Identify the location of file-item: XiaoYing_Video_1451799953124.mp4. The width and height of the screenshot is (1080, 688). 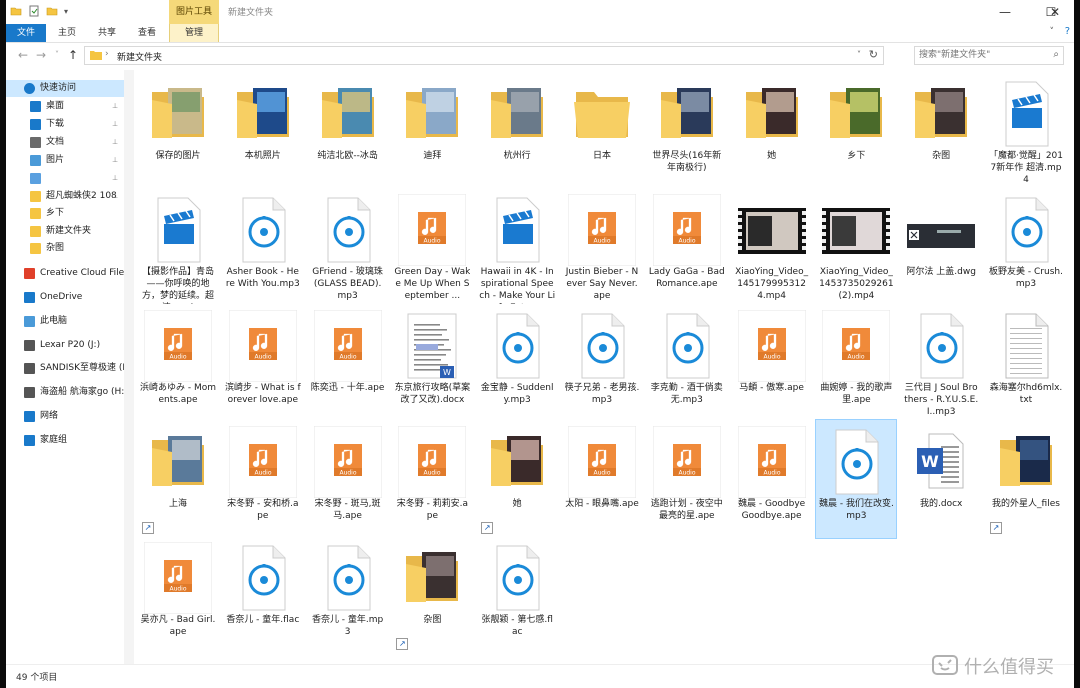
(772, 247).